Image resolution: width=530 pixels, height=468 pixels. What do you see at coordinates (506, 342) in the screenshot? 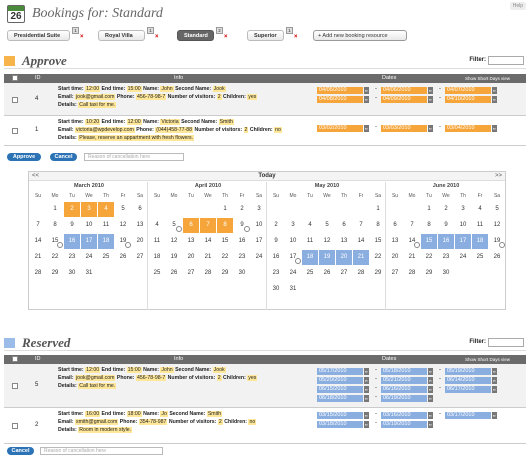
I see `filter-select` at bounding box center [506, 342].